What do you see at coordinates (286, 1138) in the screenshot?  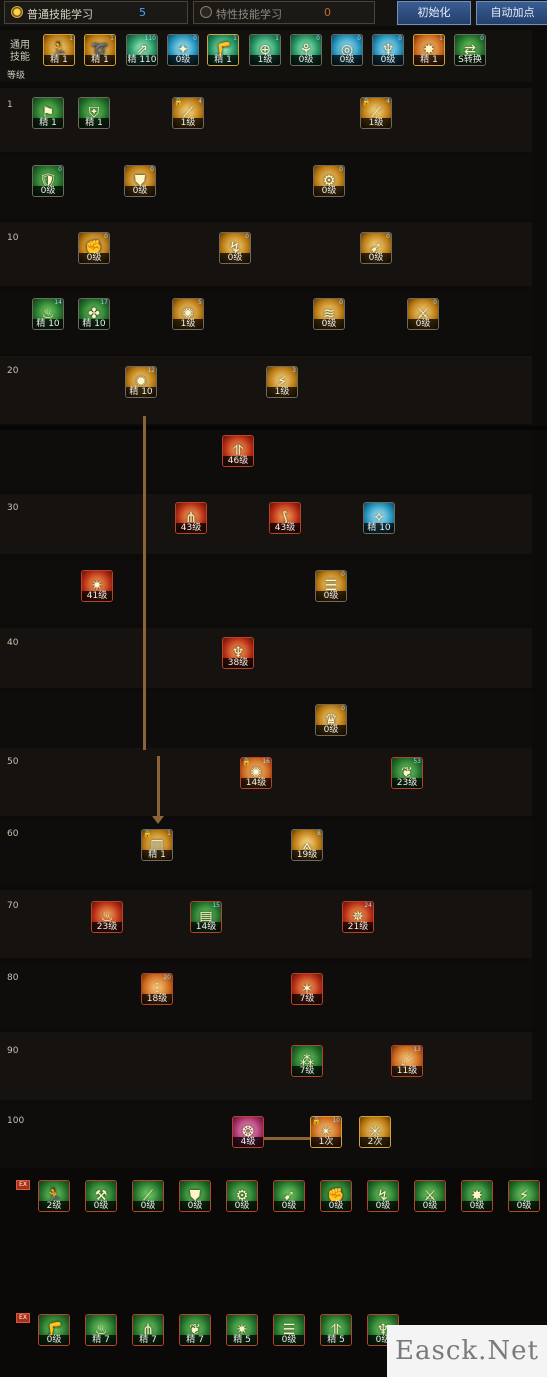 I see `tree-connector` at bounding box center [286, 1138].